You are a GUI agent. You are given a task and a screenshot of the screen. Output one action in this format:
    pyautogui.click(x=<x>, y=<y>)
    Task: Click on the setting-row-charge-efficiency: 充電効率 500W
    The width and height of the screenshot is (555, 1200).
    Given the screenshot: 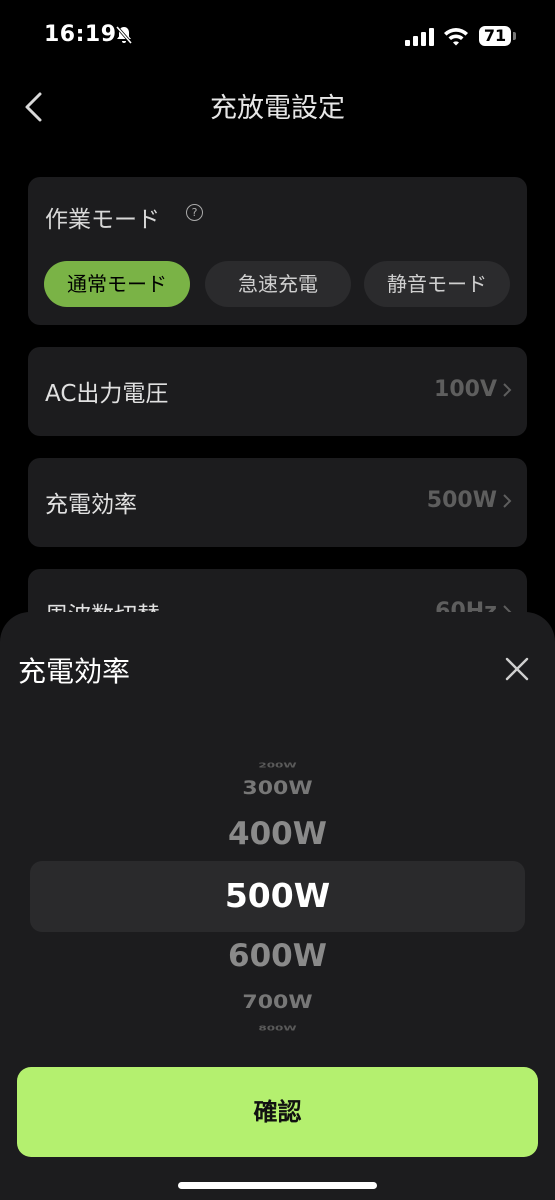 What is the action you would take?
    pyautogui.click(x=277, y=502)
    